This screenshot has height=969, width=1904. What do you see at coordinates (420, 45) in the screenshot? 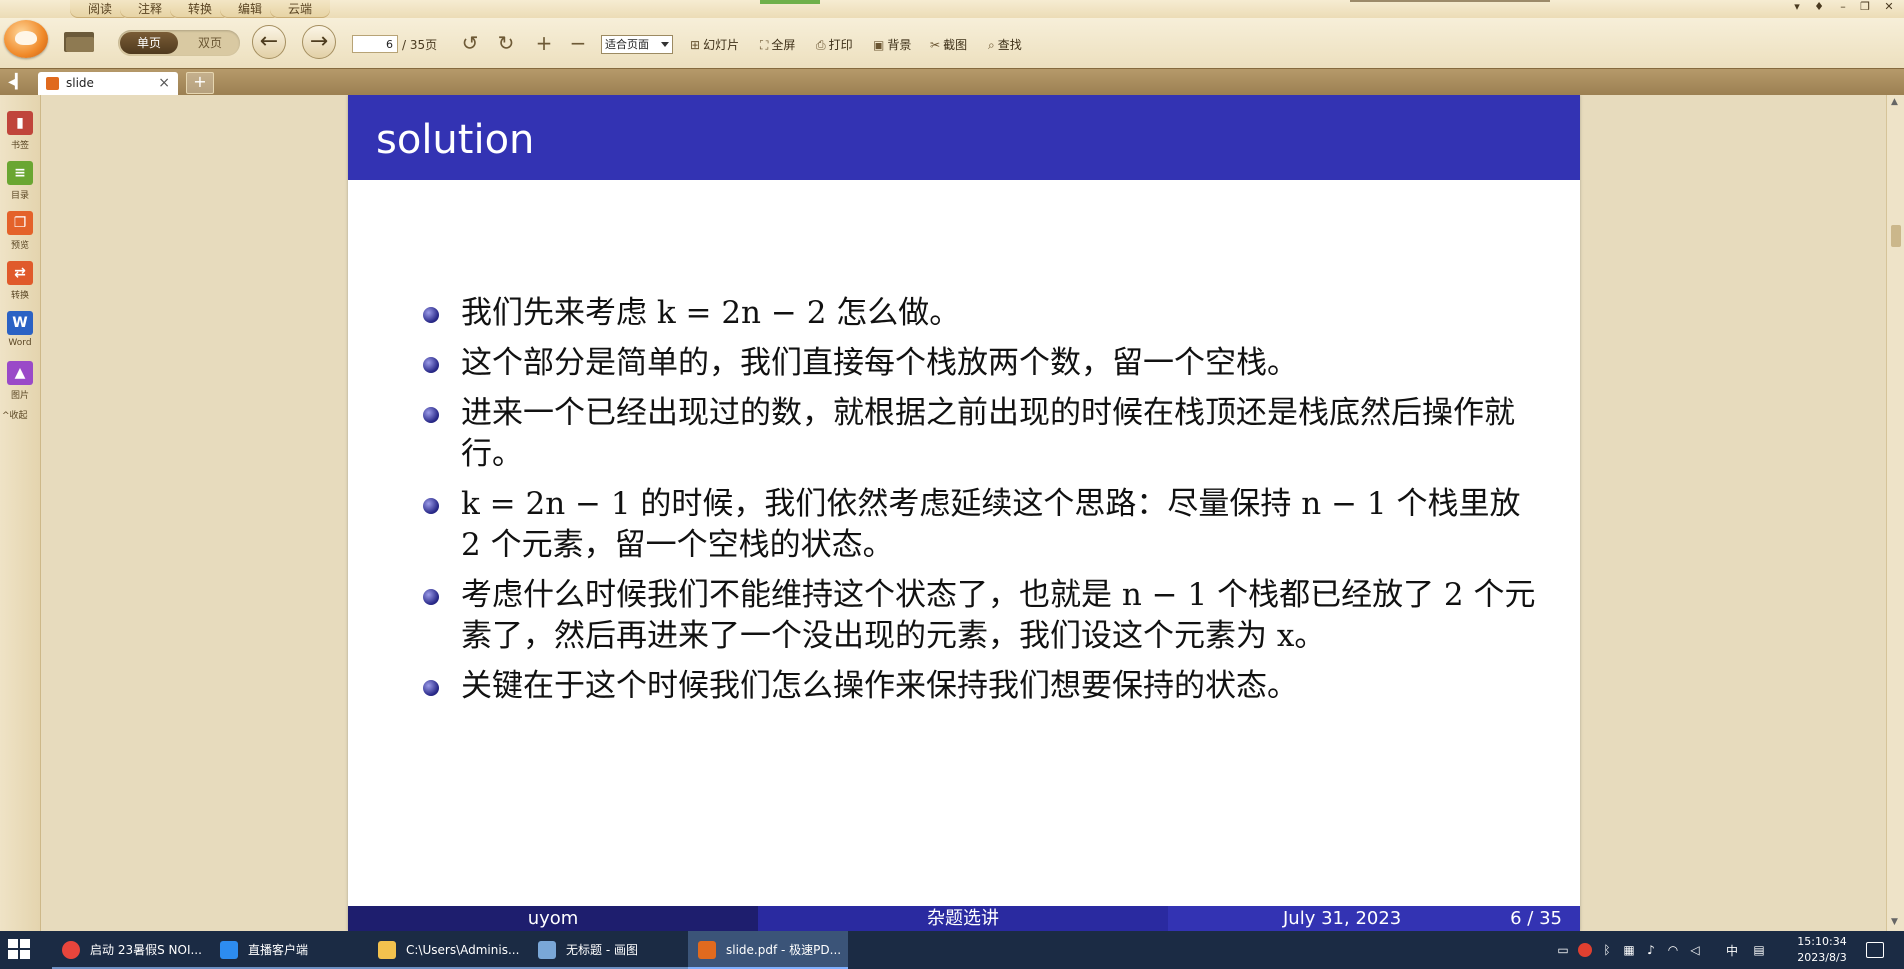
I see `page-total: / 35页` at bounding box center [420, 45].